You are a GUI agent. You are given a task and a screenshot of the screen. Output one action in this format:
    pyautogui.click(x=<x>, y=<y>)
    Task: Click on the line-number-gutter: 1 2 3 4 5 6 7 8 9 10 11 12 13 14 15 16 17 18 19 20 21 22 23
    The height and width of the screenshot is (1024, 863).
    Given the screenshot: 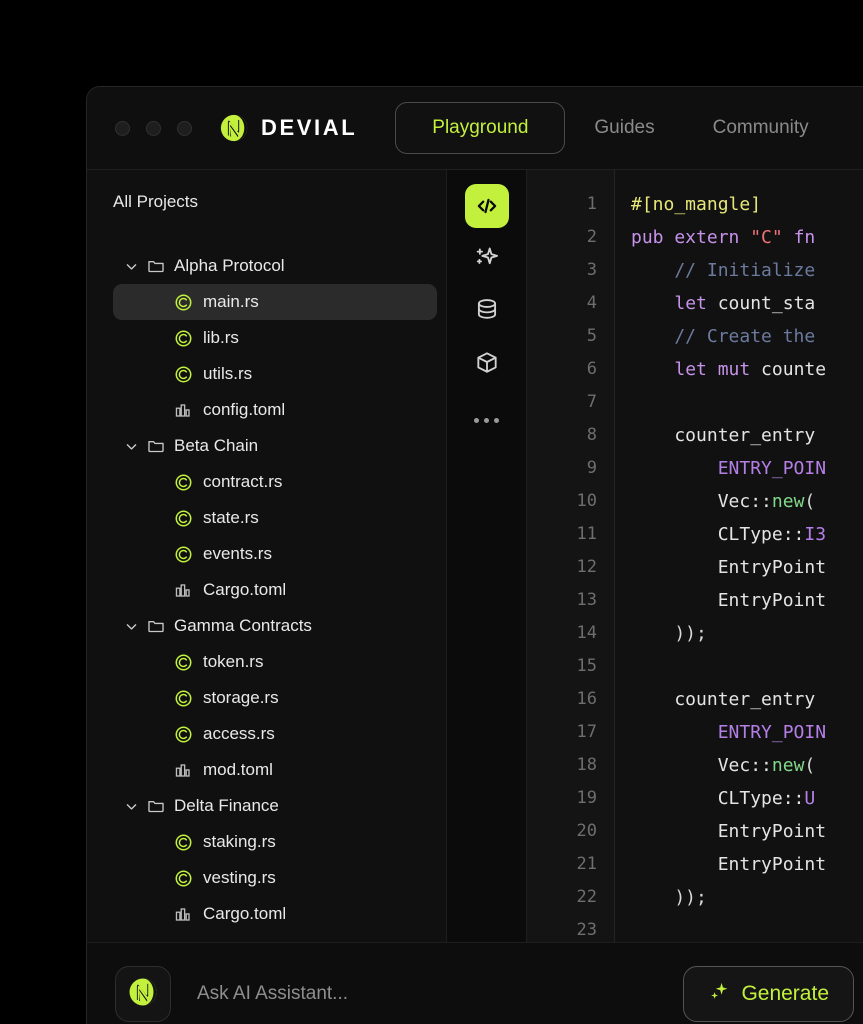 What is the action you would take?
    pyautogui.click(x=571, y=556)
    